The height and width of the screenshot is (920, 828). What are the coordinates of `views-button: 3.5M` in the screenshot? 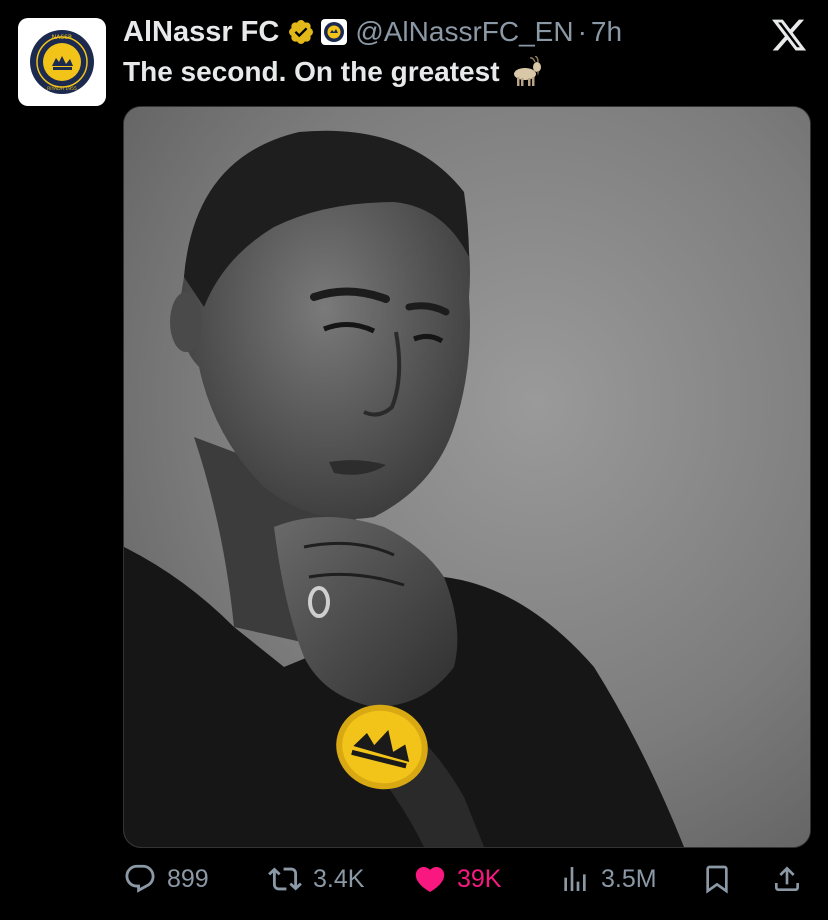 It's located at (608, 879).